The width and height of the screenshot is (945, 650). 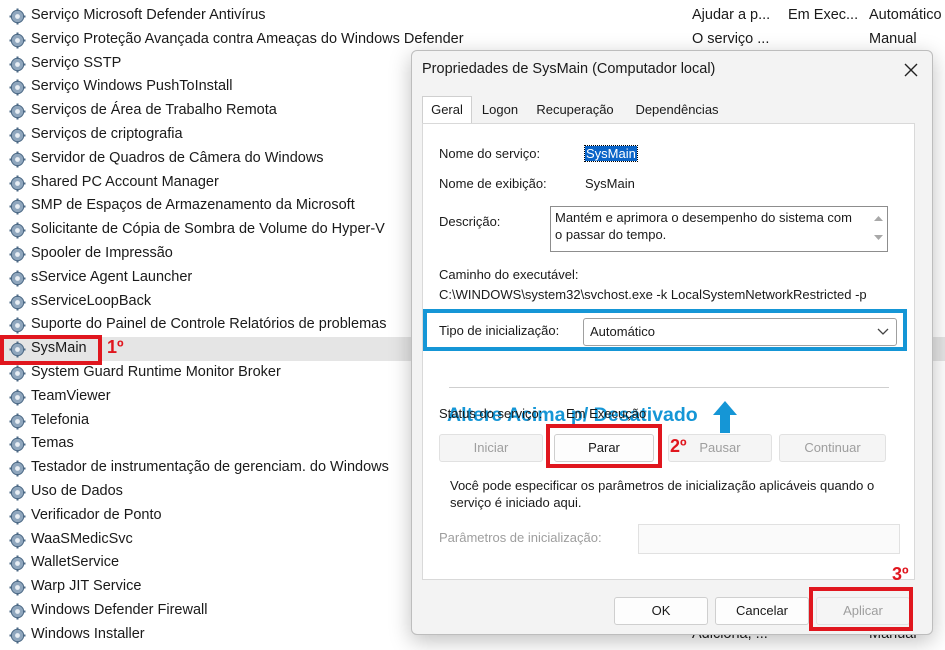 What do you see at coordinates (490, 153) in the screenshot?
I see `service-name-label: Nome do serviço:` at bounding box center [490, 153].